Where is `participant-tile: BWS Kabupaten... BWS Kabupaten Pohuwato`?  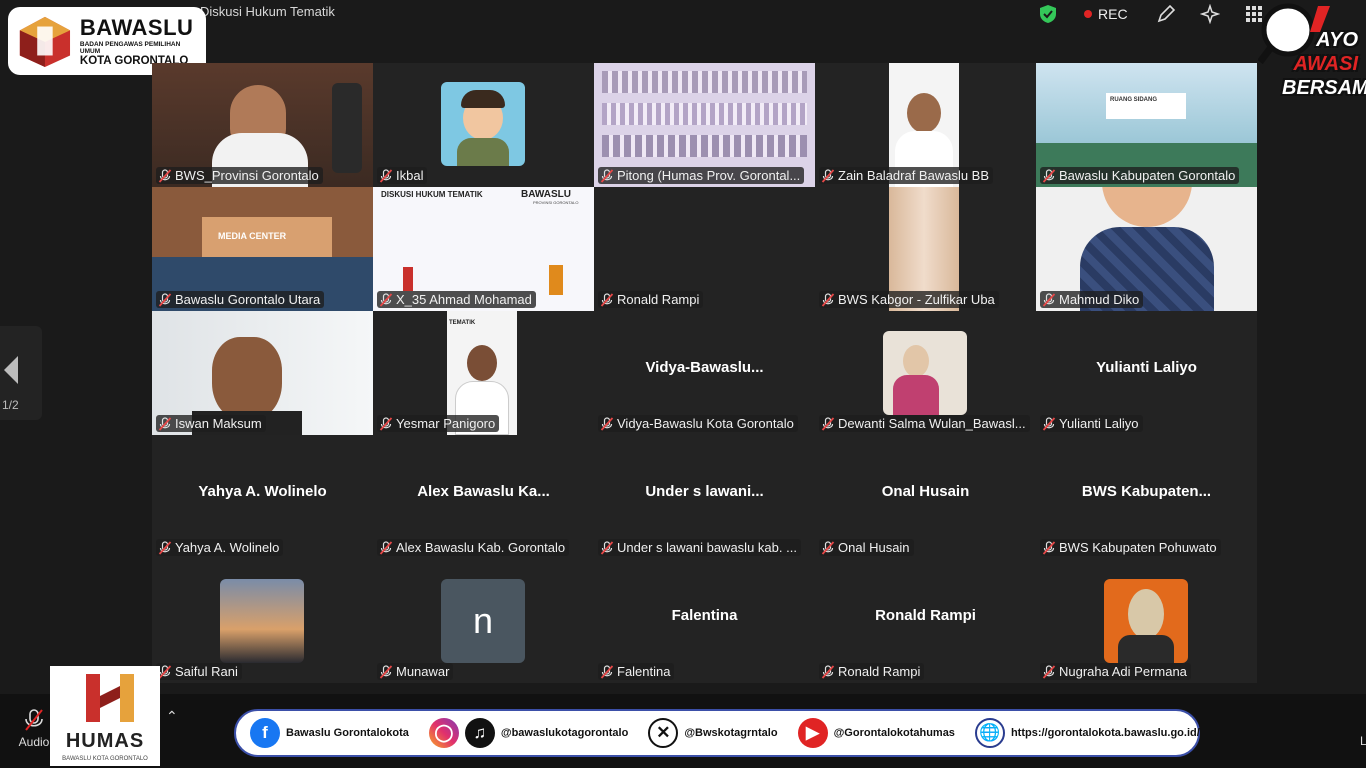 participant-tile: BWS Kabupaten... BWS Kabupaten Pohuwato is located at coordinates (1146, 497).